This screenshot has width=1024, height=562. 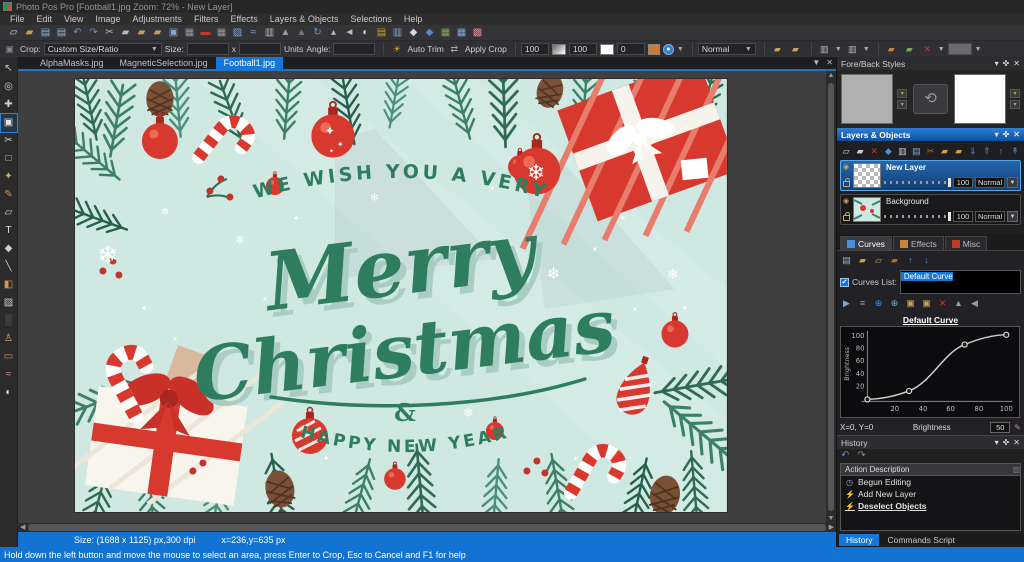 I want to click on vertical-scrollbar: ▲ ▼, so click(x=831, y=297).